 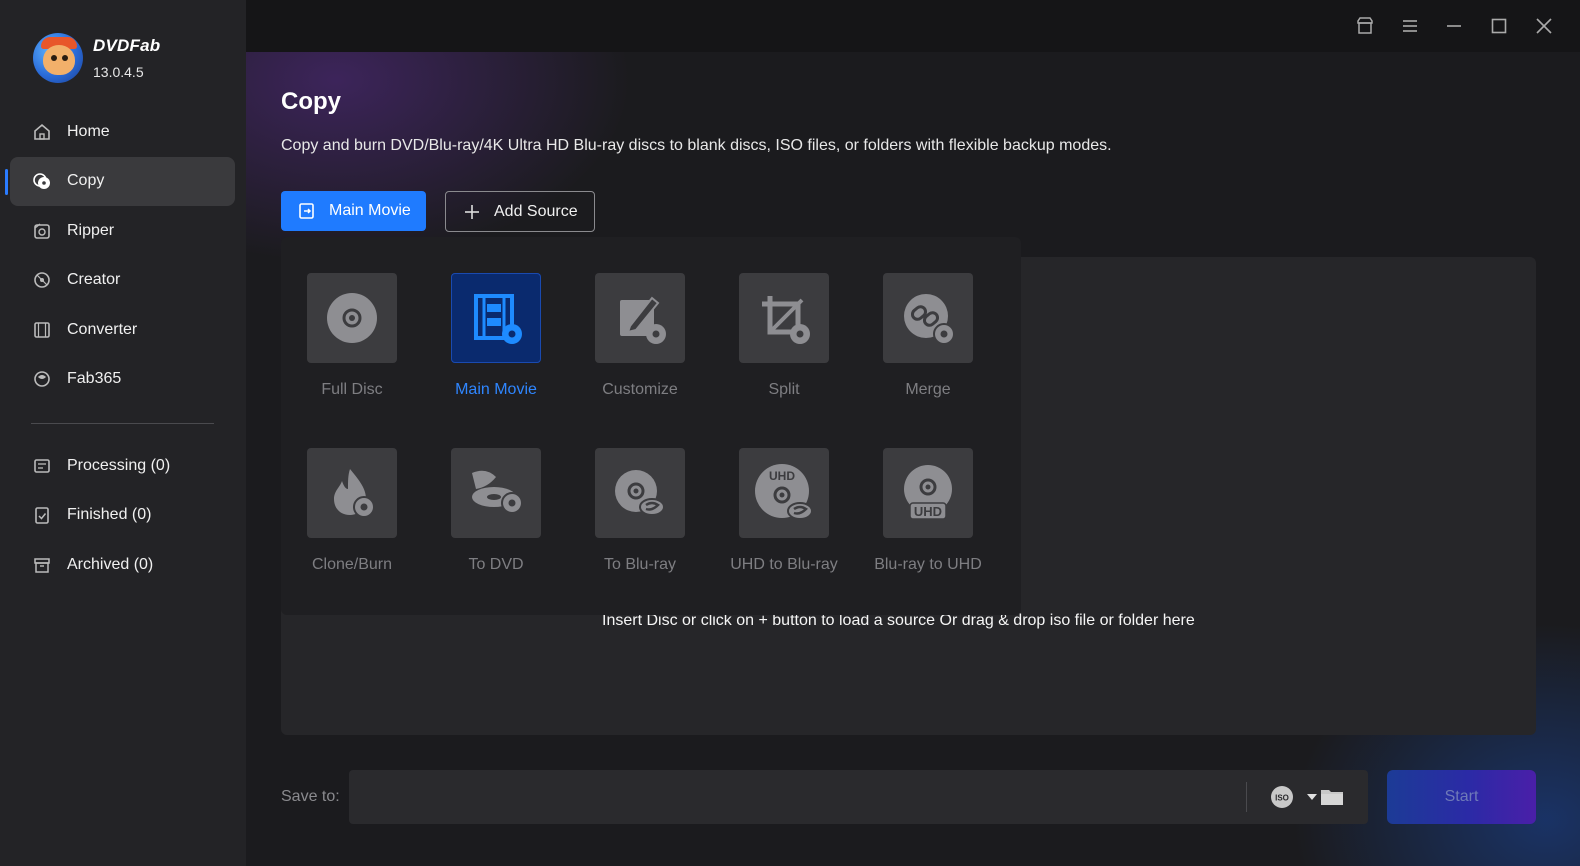 What do you see at coordinates (1499, 26) in the screenshot?
I see `maximize-icon` at bounding box center [1499, 26].